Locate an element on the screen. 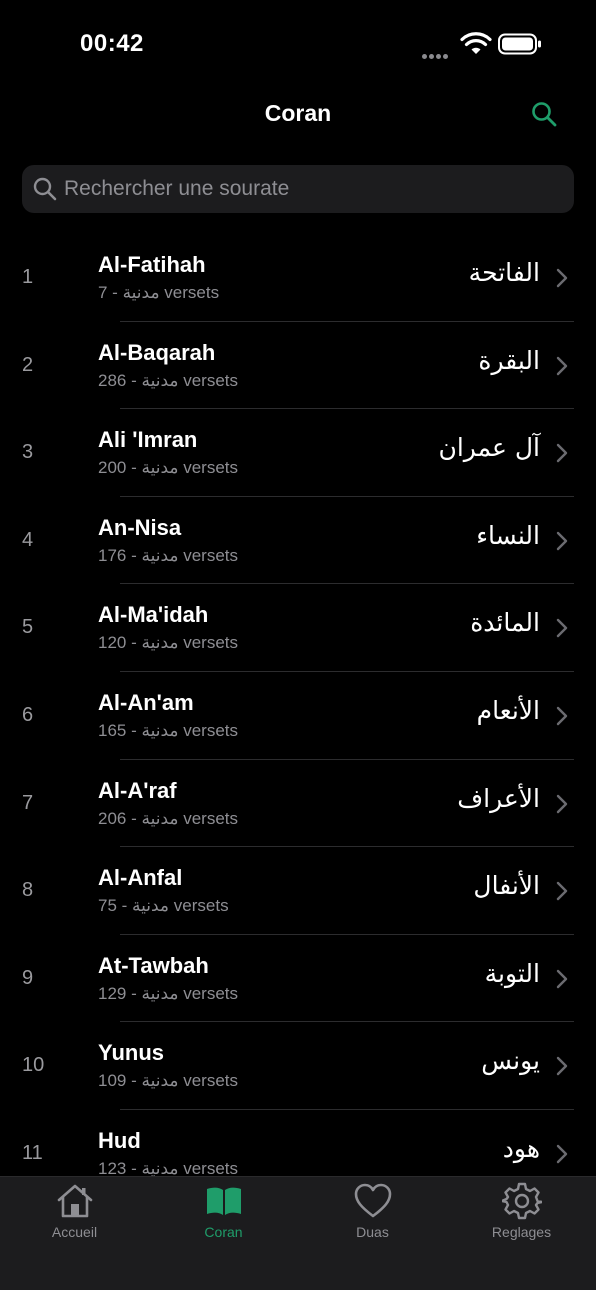 The image size is (596, 1290). surah-name: Al-Baqarah is located at coordinates (157, 352).